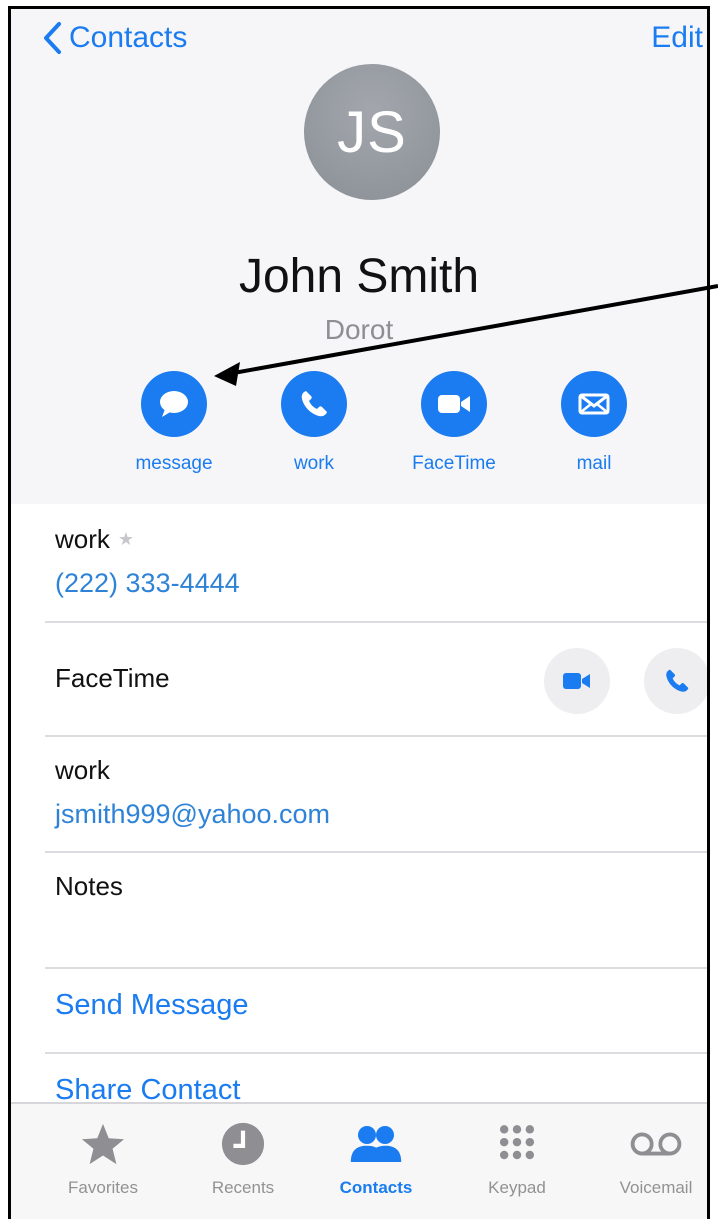  Describe the element at coordinates (359, 679) in the screenshot. I see `facetime-row: FaceTime` at that location.